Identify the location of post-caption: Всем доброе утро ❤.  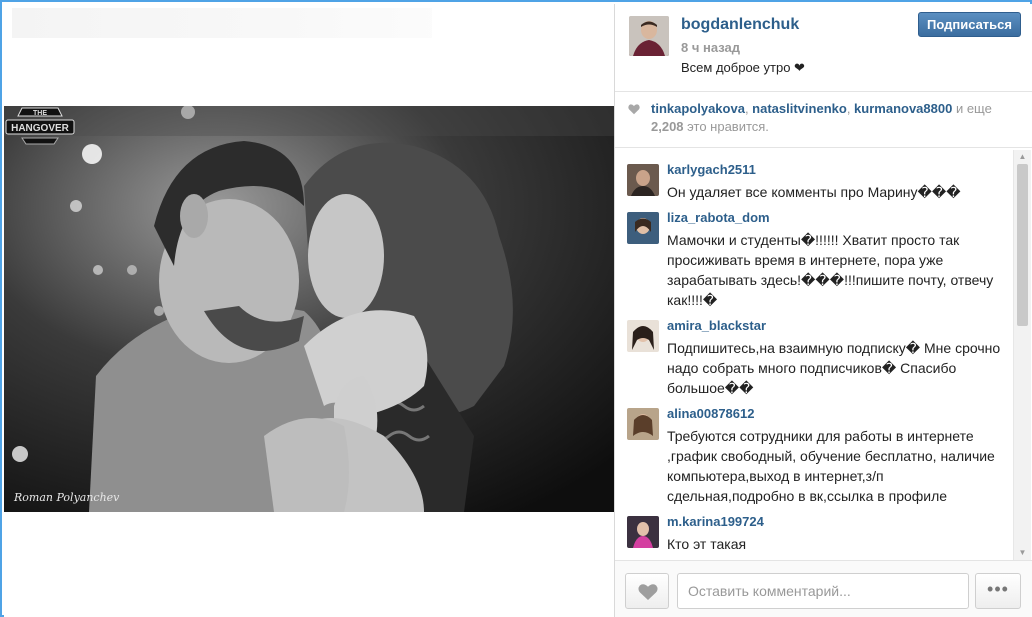
(743, 67).